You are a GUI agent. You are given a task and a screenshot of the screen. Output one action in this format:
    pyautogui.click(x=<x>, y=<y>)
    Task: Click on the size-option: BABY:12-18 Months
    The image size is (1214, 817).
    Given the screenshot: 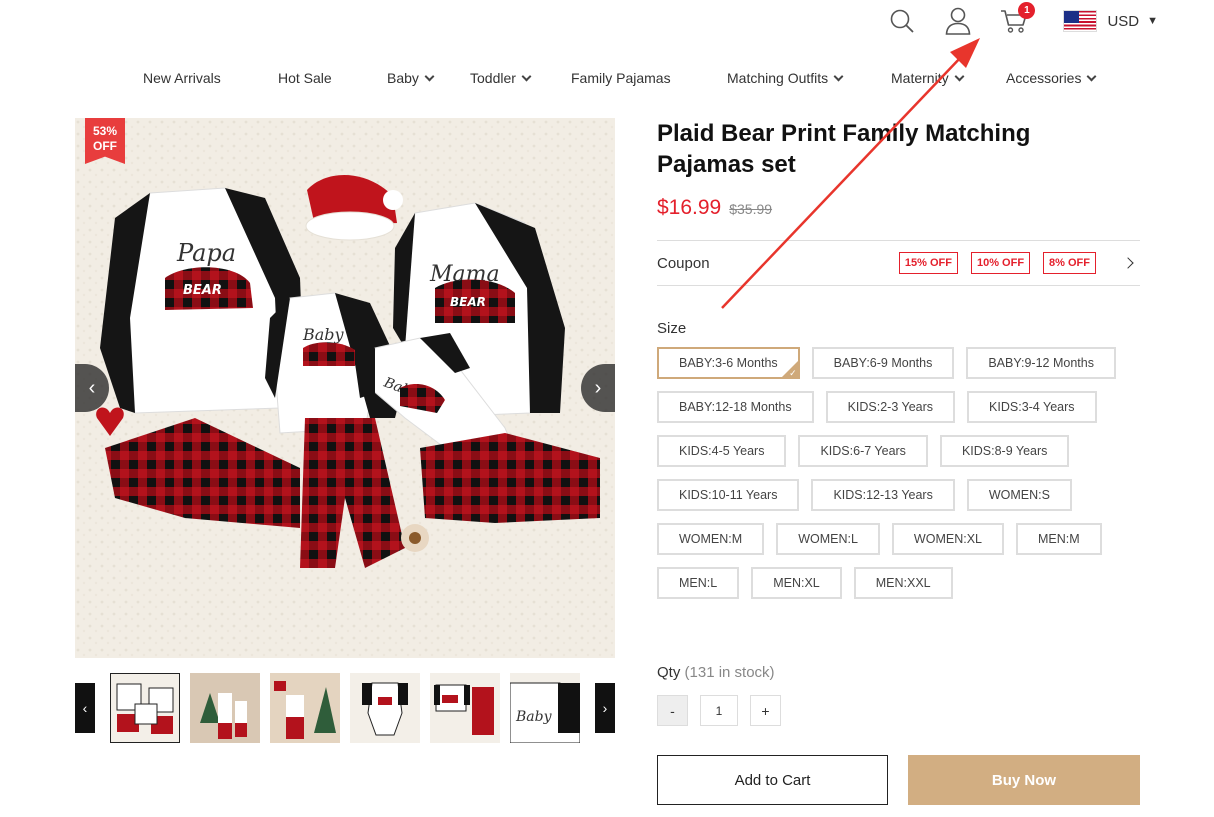 What is the action you would take?
    pyautogui.click(x=735, y=407)
    